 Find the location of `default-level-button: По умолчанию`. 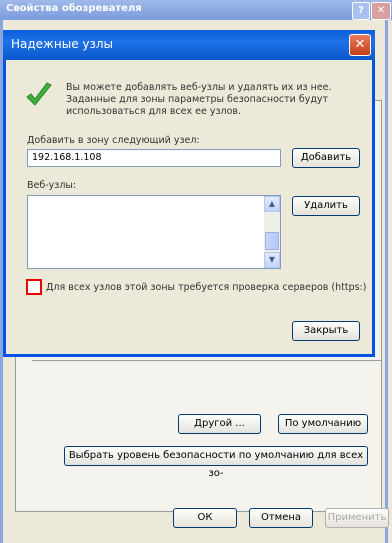

default-level-button: По умолчанию is located at coordinates (323, 424).